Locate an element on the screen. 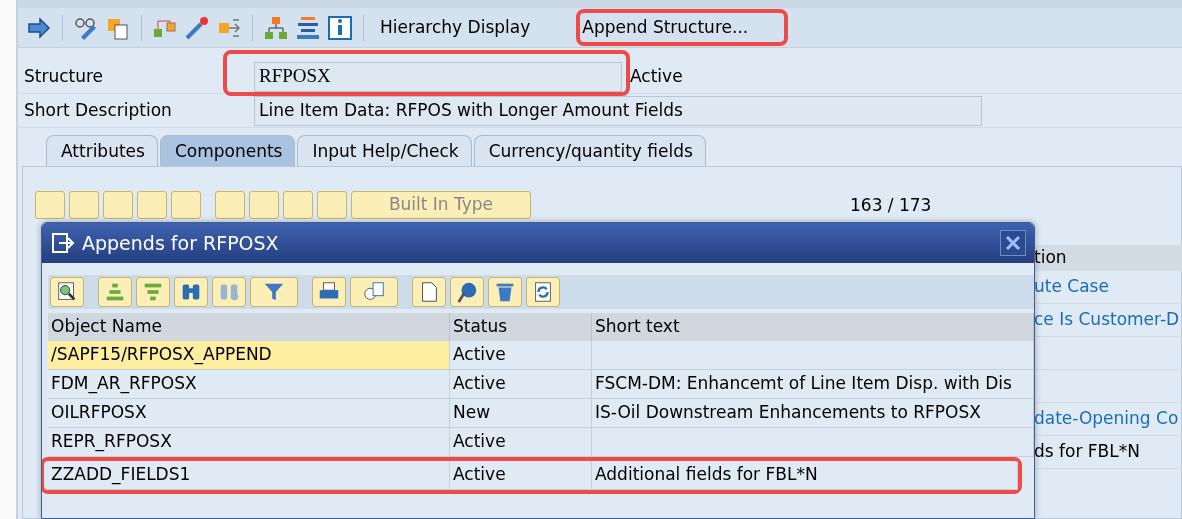  input-field: RFPOSX is located at coordinates (438, 76).